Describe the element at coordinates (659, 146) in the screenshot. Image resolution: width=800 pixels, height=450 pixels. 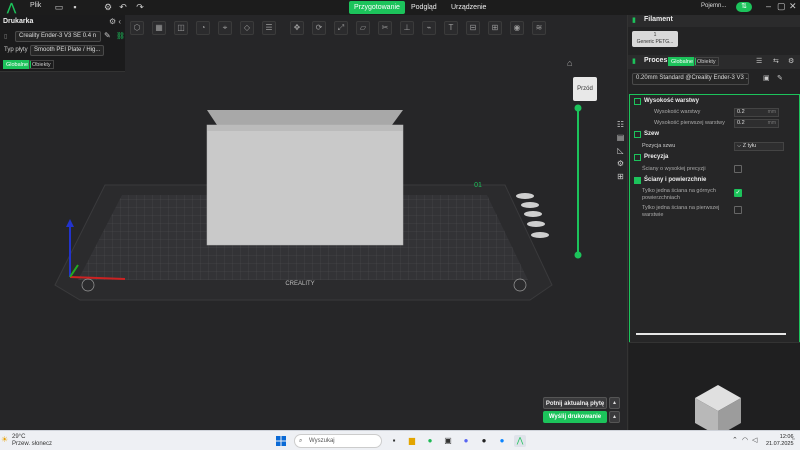
I see `seam-position-label: Pozycja szwu` at that location.